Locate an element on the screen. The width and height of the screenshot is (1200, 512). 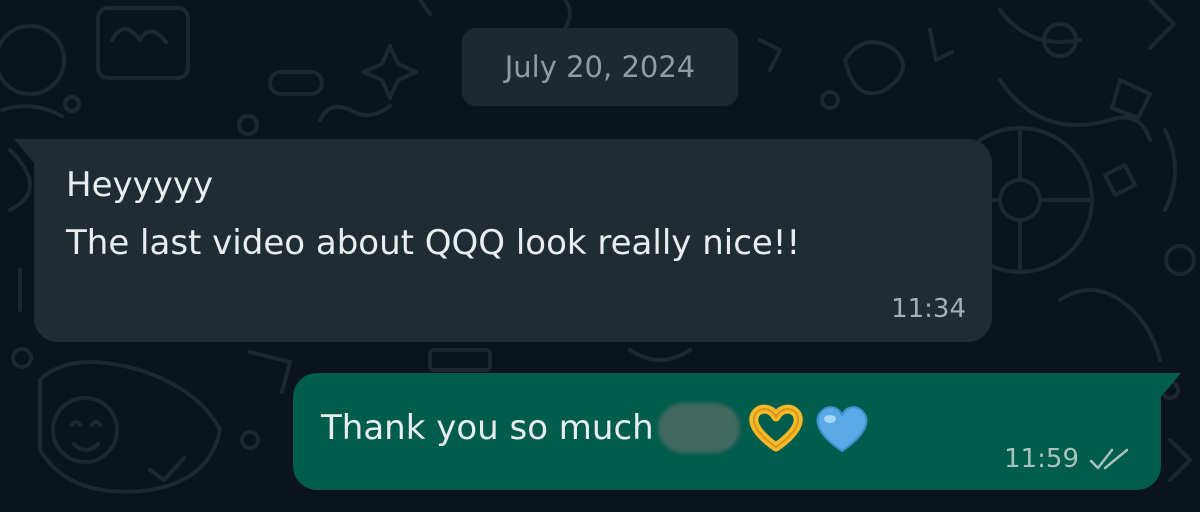
message-text: Thank you so much is located at coordinates (596, 428).